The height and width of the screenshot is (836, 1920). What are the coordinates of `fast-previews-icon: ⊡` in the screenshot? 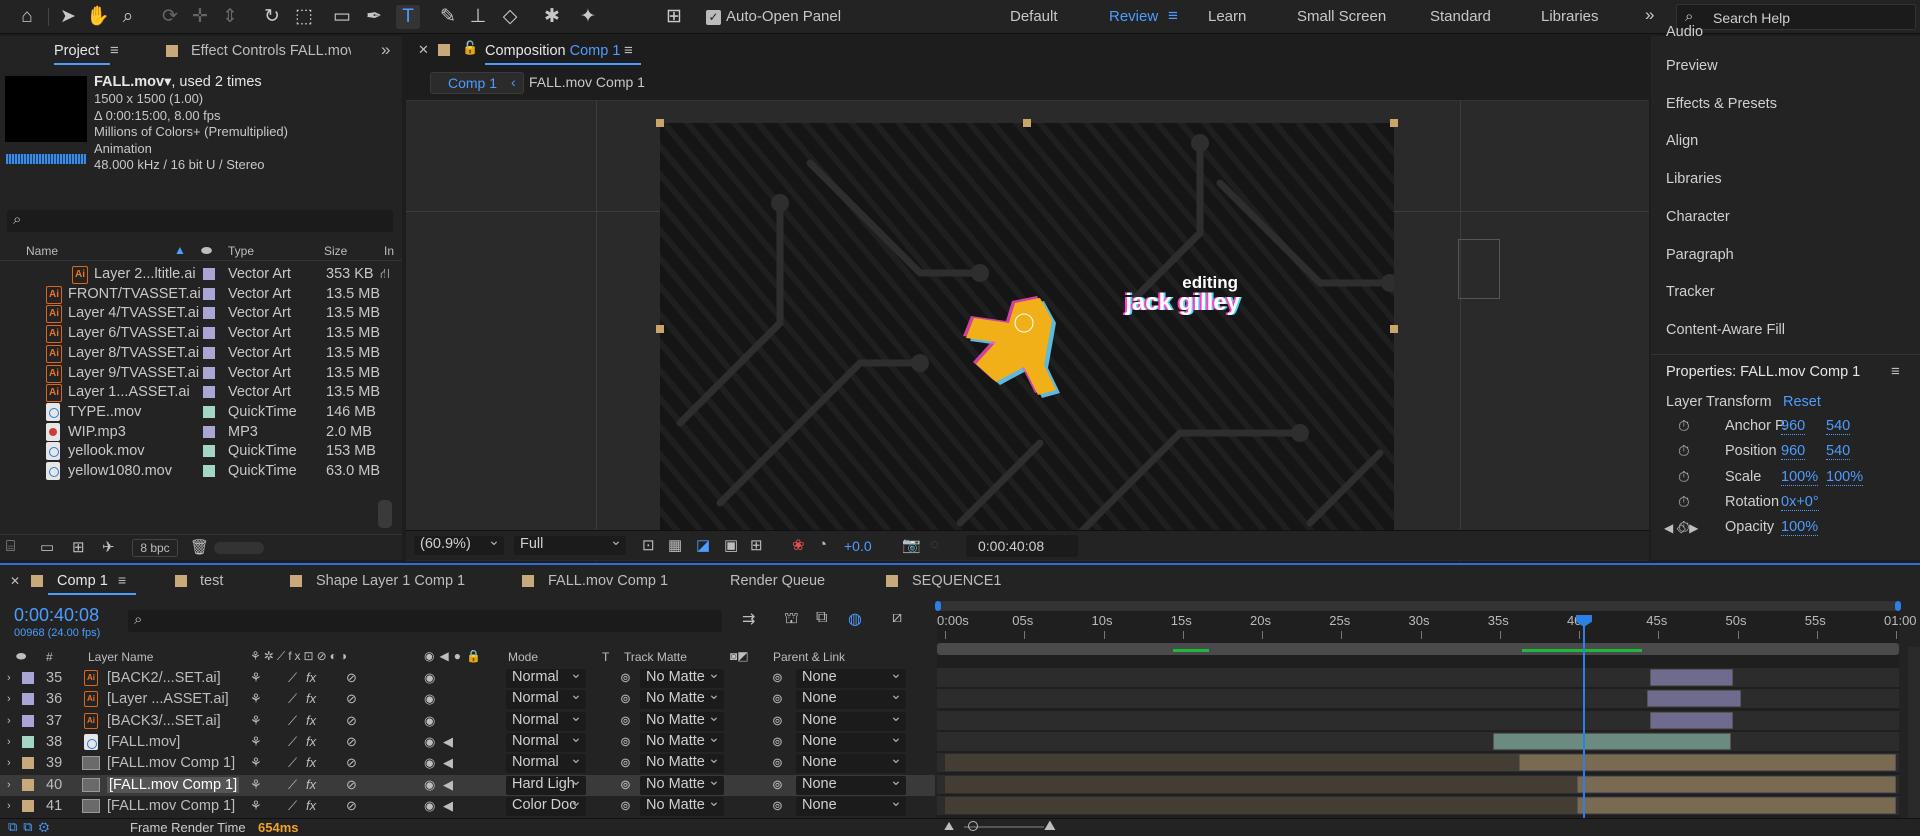 It's located at (648, 545).